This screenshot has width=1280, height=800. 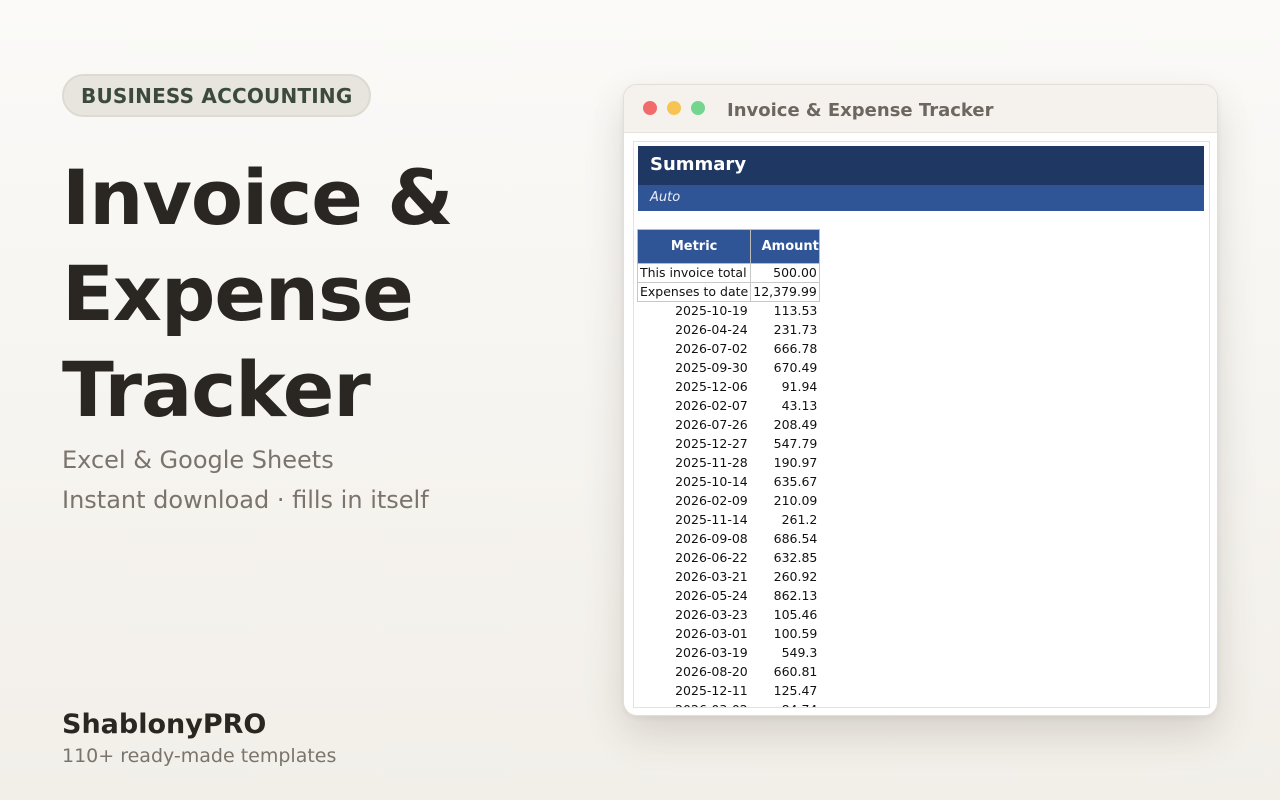 I want to click on date-cell: 2026-06-22, so click(x=694, y=558).